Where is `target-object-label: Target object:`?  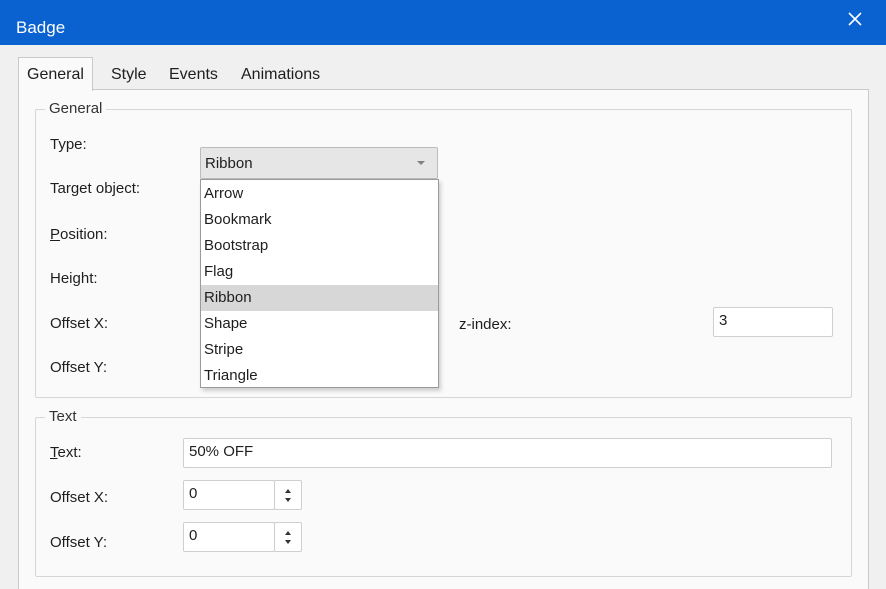
target-object-label: Target object: is located at coordinates (95, 188).